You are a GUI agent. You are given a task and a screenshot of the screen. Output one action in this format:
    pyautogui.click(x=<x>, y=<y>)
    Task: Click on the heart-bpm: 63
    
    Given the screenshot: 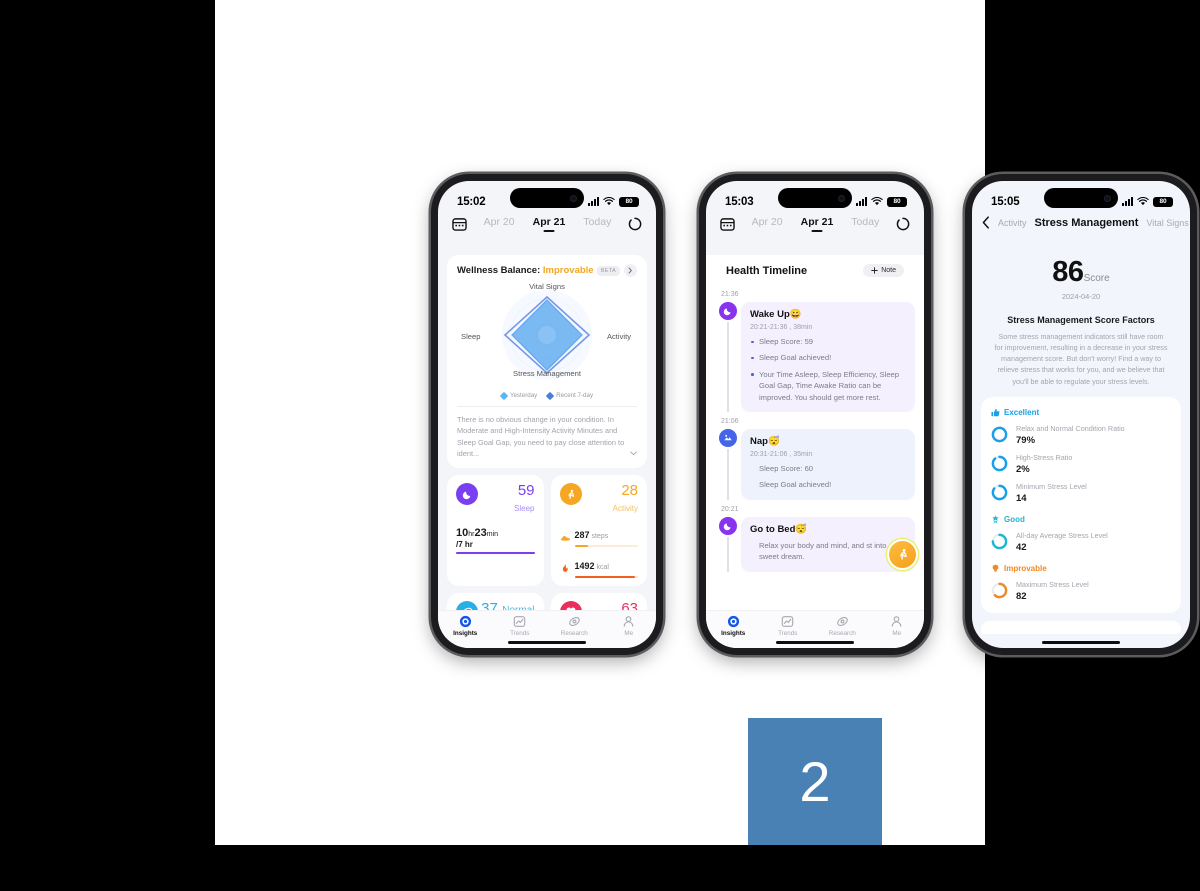 What is the action you would take?
    pyautogui.click(x=629, y=604)
    